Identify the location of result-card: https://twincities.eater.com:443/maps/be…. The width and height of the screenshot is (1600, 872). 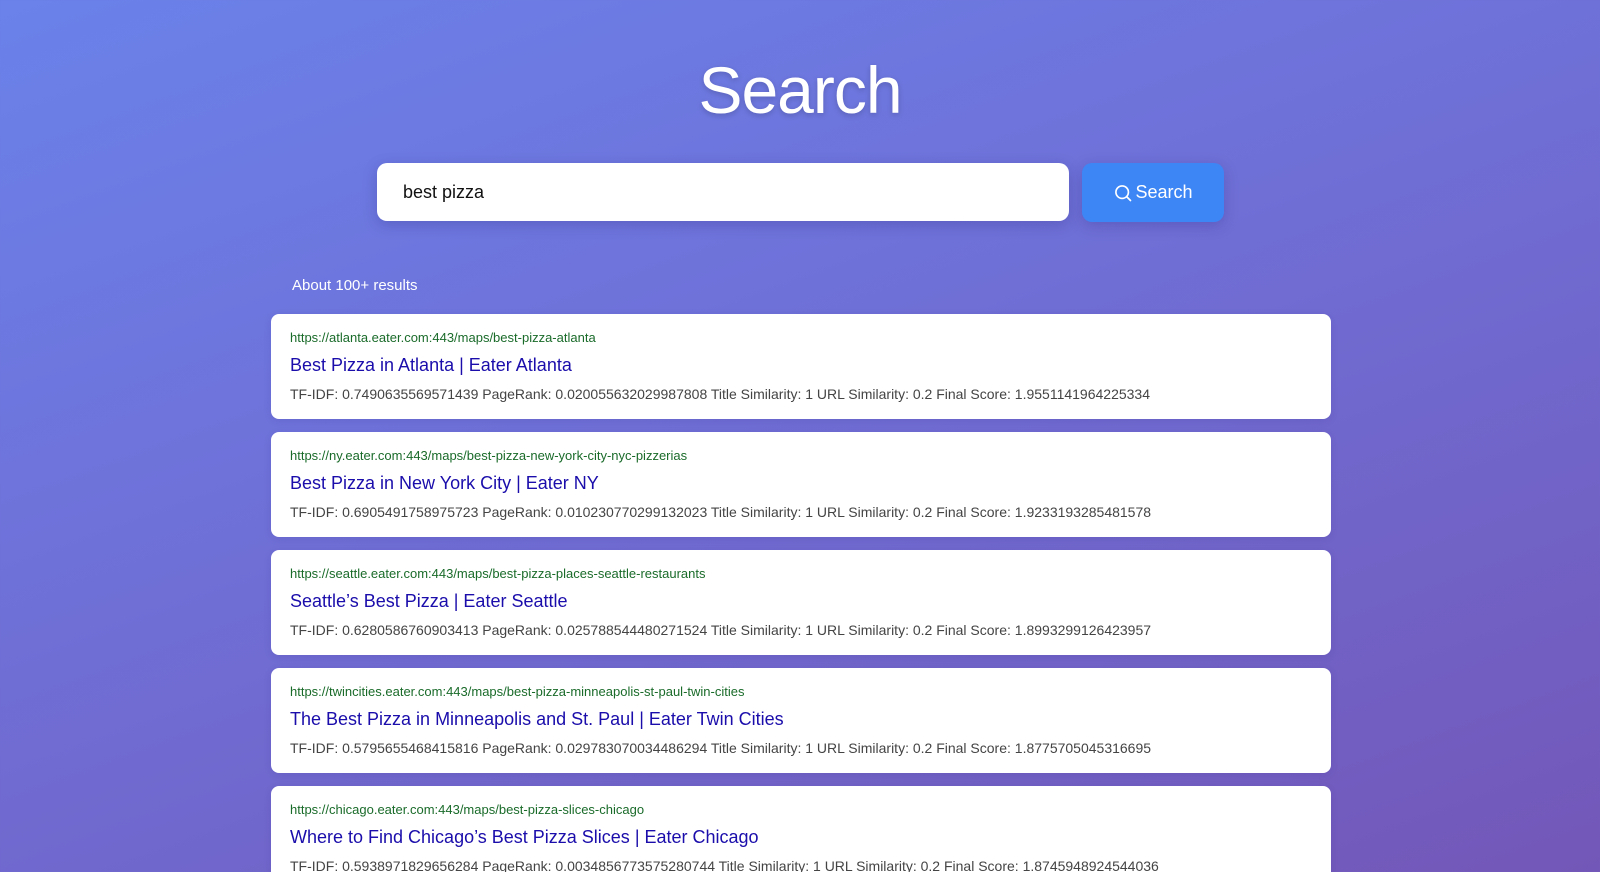
(801, 720).